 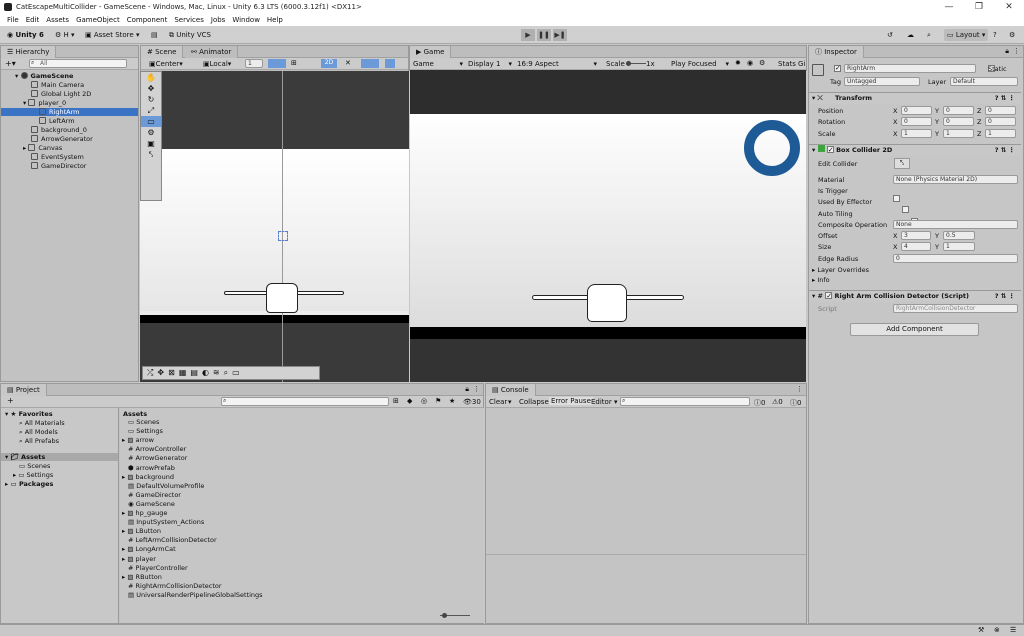 I want to click on asset-item: # PlayerController, so click(x=158, y=568).